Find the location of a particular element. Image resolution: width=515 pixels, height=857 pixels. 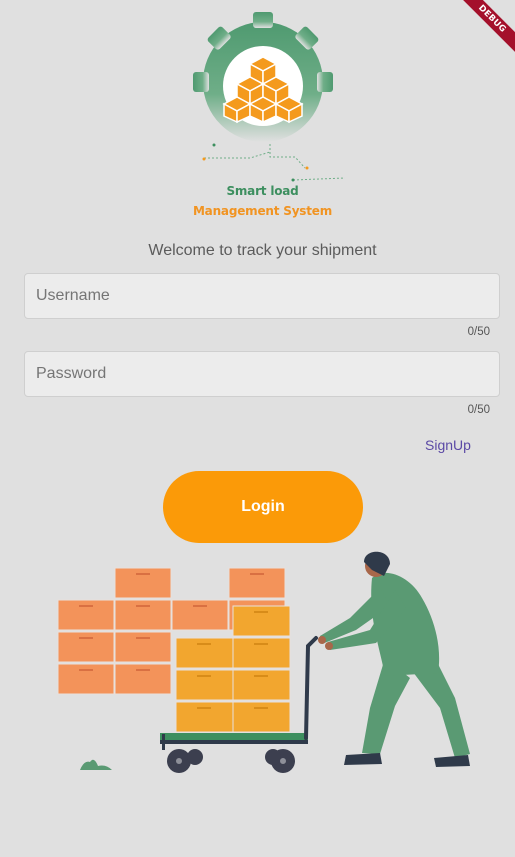

logo-title-line2: Management System is located at coordinates (262, 211).